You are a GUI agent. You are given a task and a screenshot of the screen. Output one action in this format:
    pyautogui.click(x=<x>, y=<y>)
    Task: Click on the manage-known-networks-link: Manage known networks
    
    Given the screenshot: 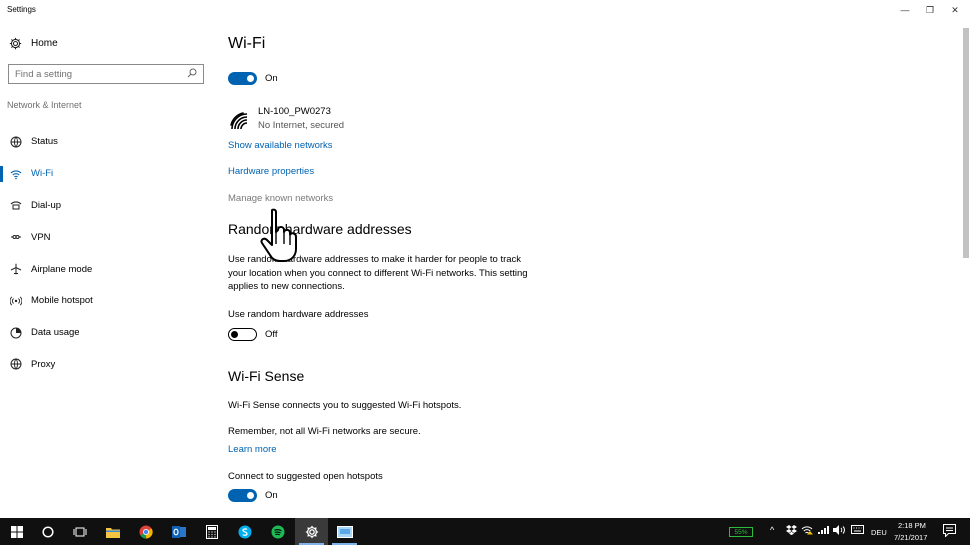 What is the action you would take?
    pyautogui.click(x=280, y=198)
    